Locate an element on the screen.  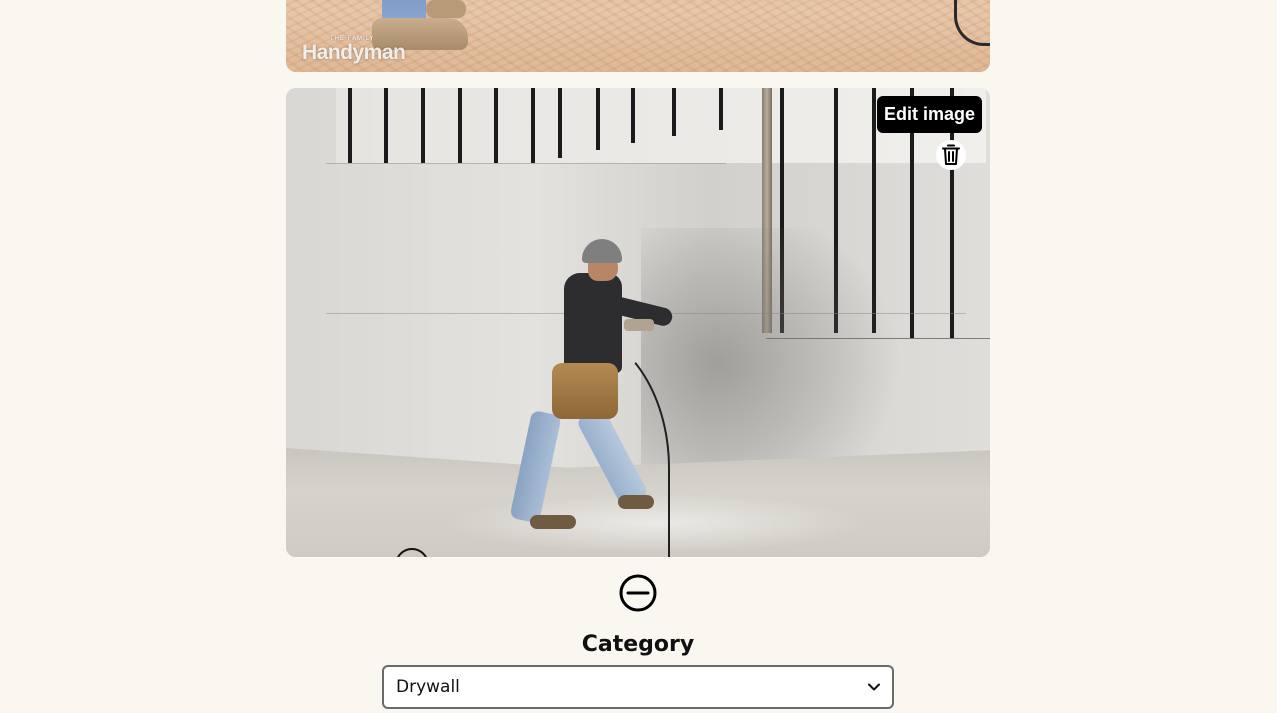
remove-image-button is located at coordinates (638, 593).